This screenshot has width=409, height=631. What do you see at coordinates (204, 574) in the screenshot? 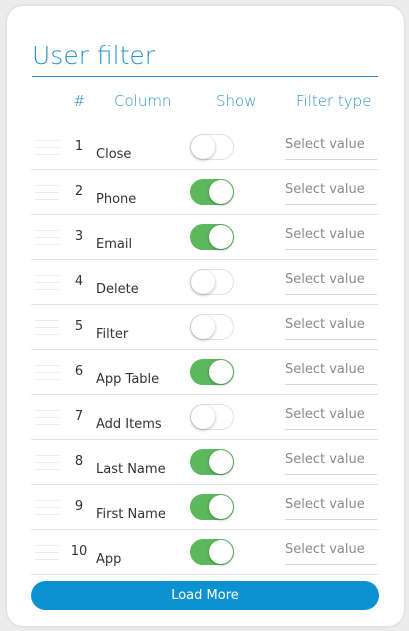
I see `row-divider` at bounding box center [204, 574].